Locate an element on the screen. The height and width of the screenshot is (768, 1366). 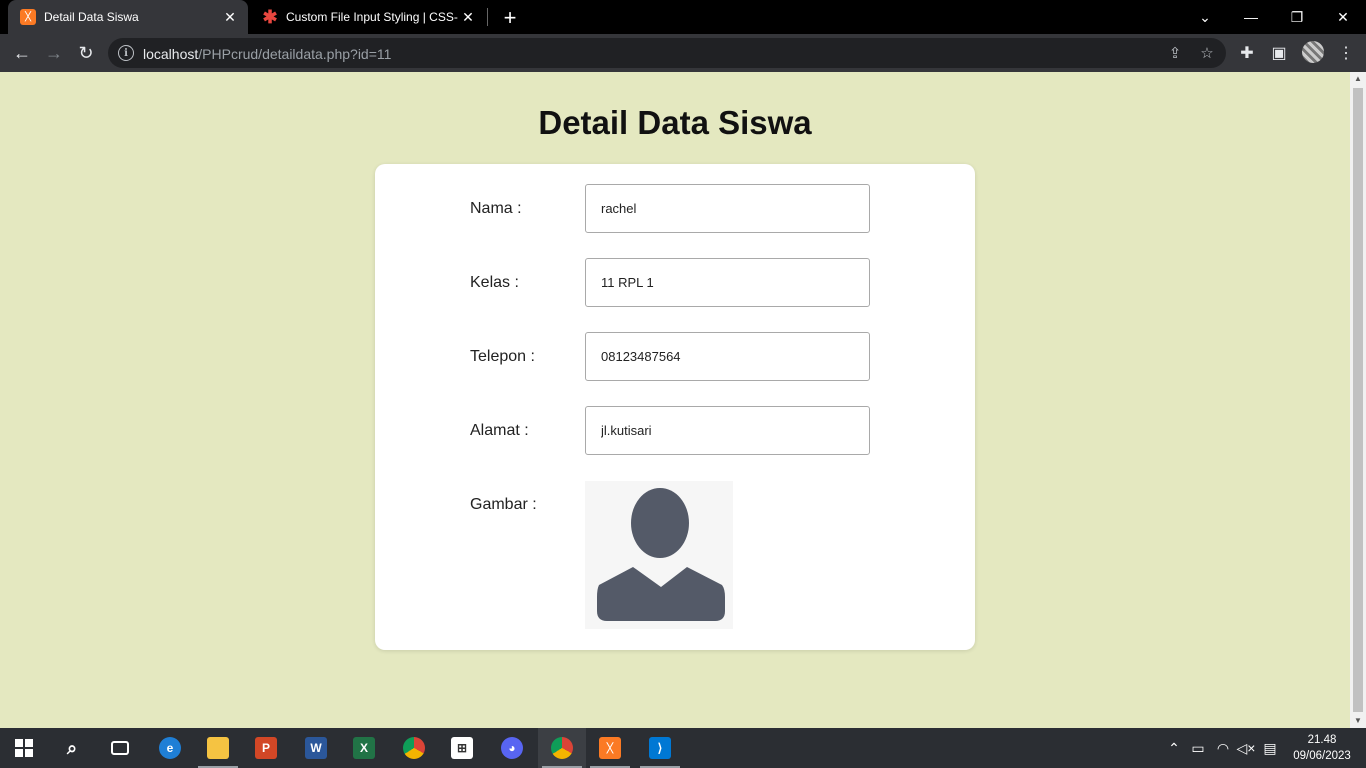
side-panel-icon: ▣ is located at coordinates (1279, 53).